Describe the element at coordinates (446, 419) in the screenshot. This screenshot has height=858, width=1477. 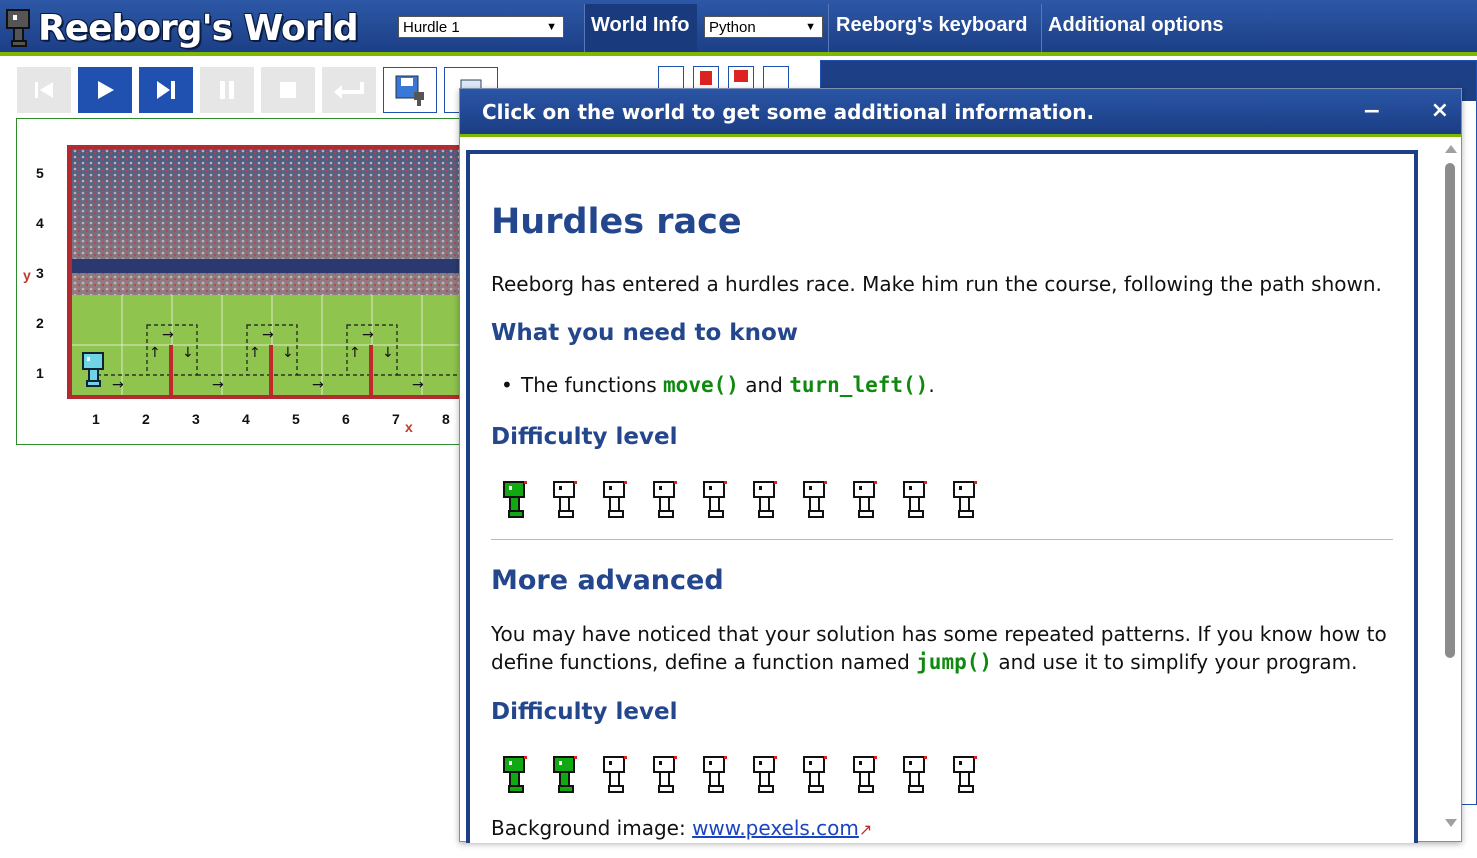
I see `x-tick: 8` at that location.